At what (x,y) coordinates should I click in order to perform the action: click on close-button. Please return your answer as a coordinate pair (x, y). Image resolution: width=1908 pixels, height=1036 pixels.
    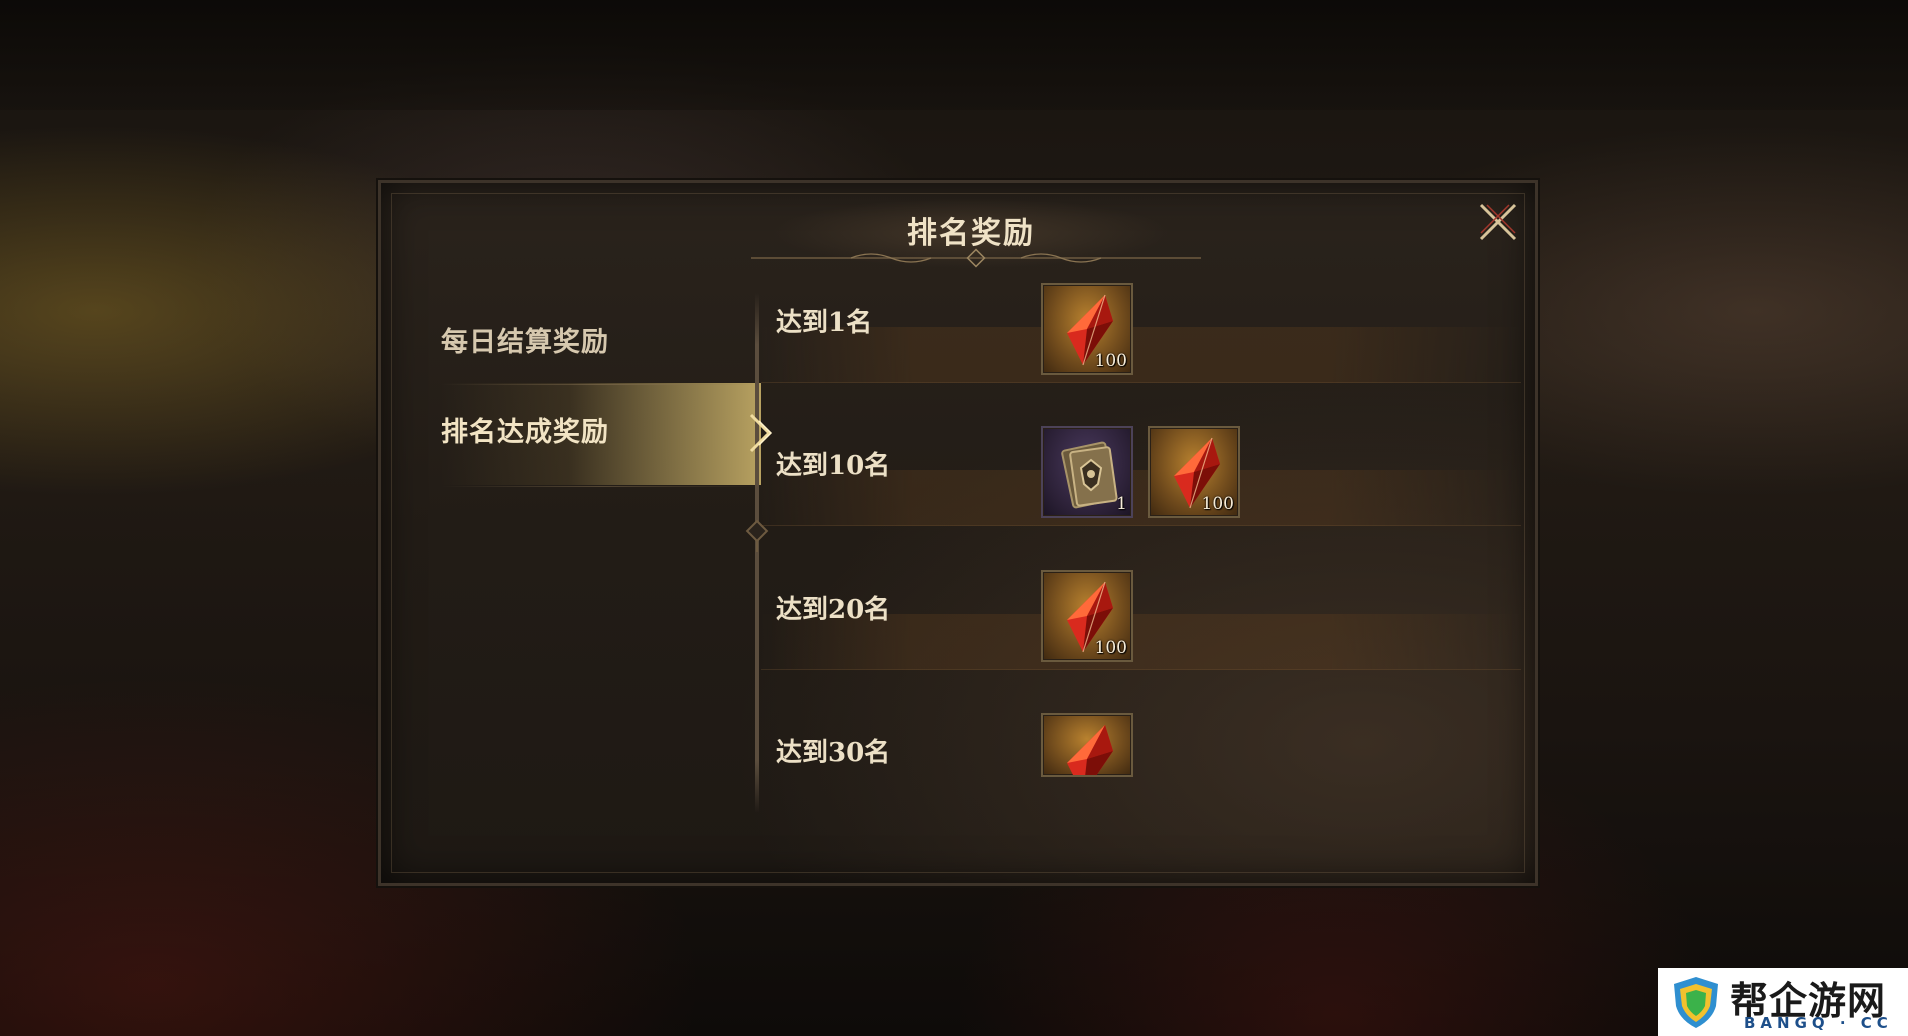
    Looking at the image, I should click on (1498, 222).